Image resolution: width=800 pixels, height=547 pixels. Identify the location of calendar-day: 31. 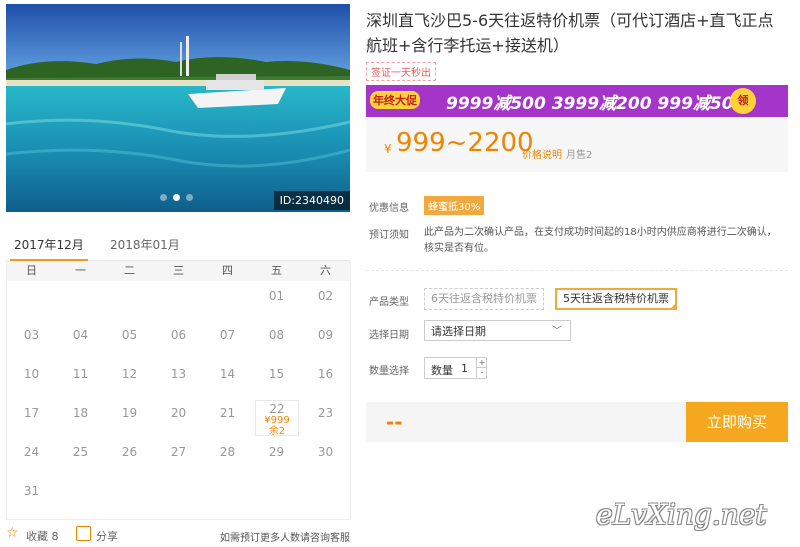
(31, 497).